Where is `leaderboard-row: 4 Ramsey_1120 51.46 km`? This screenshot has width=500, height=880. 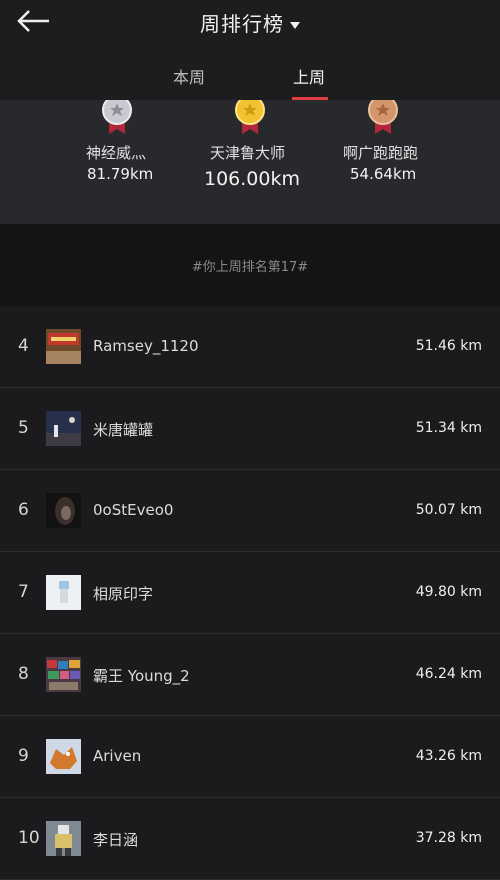 leaderboard-row: 4 Ramsey_1120 51.46 km is located at coordinates (250, 347).